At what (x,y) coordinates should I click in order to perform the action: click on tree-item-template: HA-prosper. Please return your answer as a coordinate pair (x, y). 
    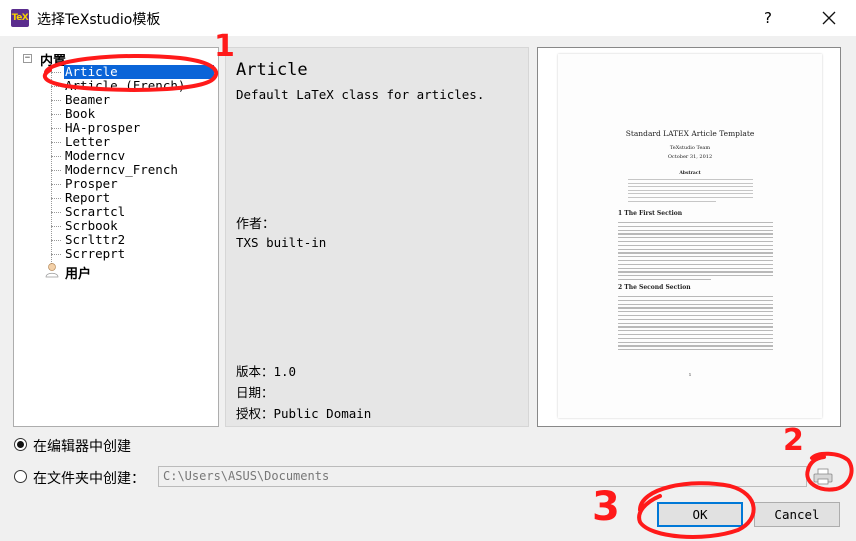
    Looking at the image, I should click on (102, 128).